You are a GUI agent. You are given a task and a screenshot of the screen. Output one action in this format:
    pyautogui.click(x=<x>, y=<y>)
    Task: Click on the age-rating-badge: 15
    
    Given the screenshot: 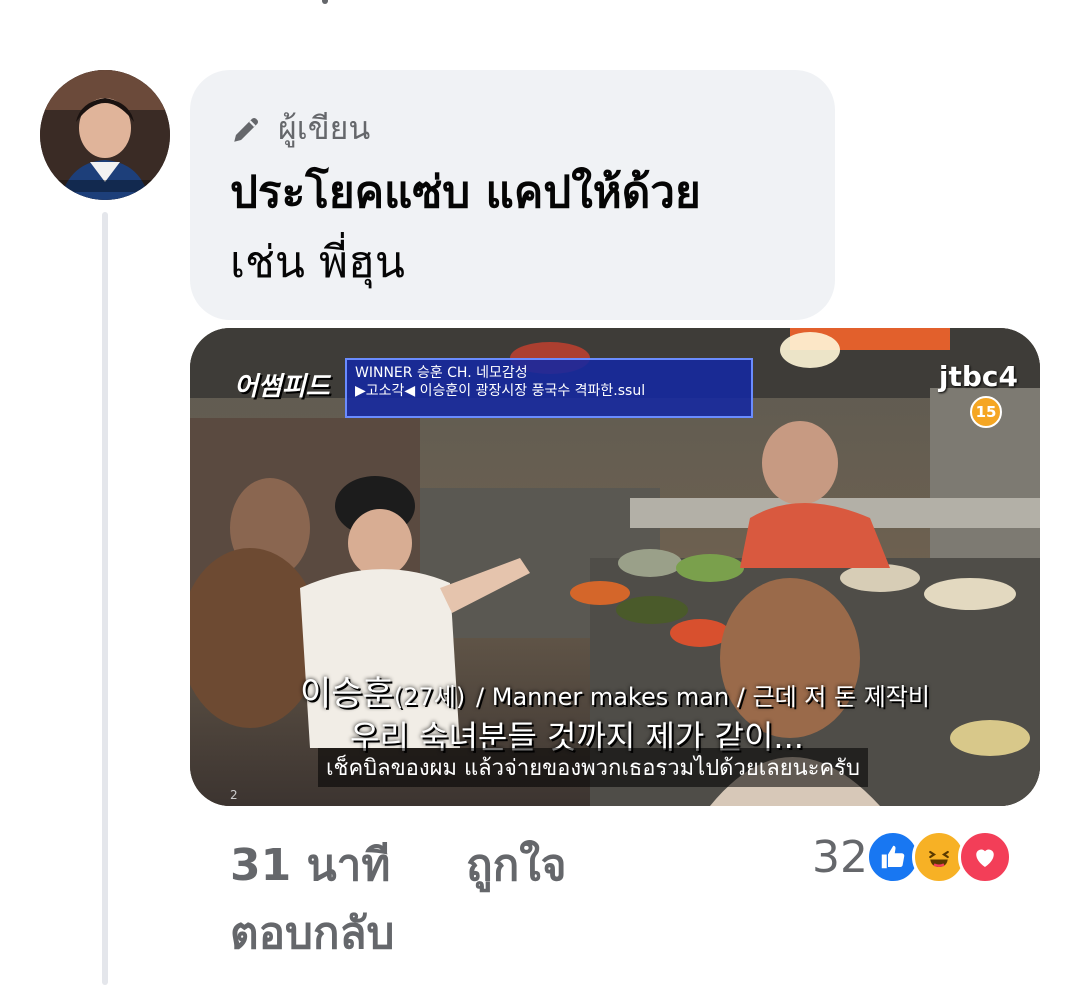 What is the action you would take?
    pyautogui.click(x=986, y=412)
    